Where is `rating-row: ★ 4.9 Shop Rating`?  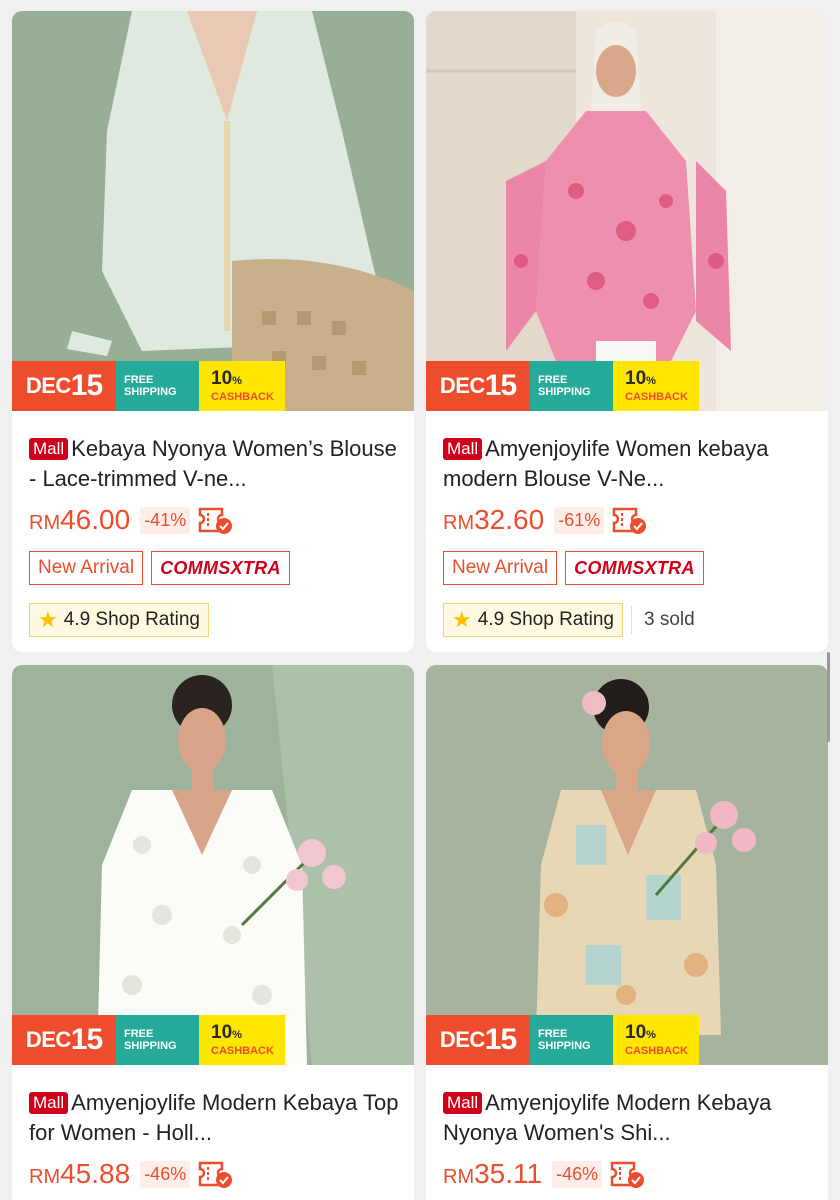
rating-row: ★ 4.9 Shop Rating is located at coordinates (214, 620).